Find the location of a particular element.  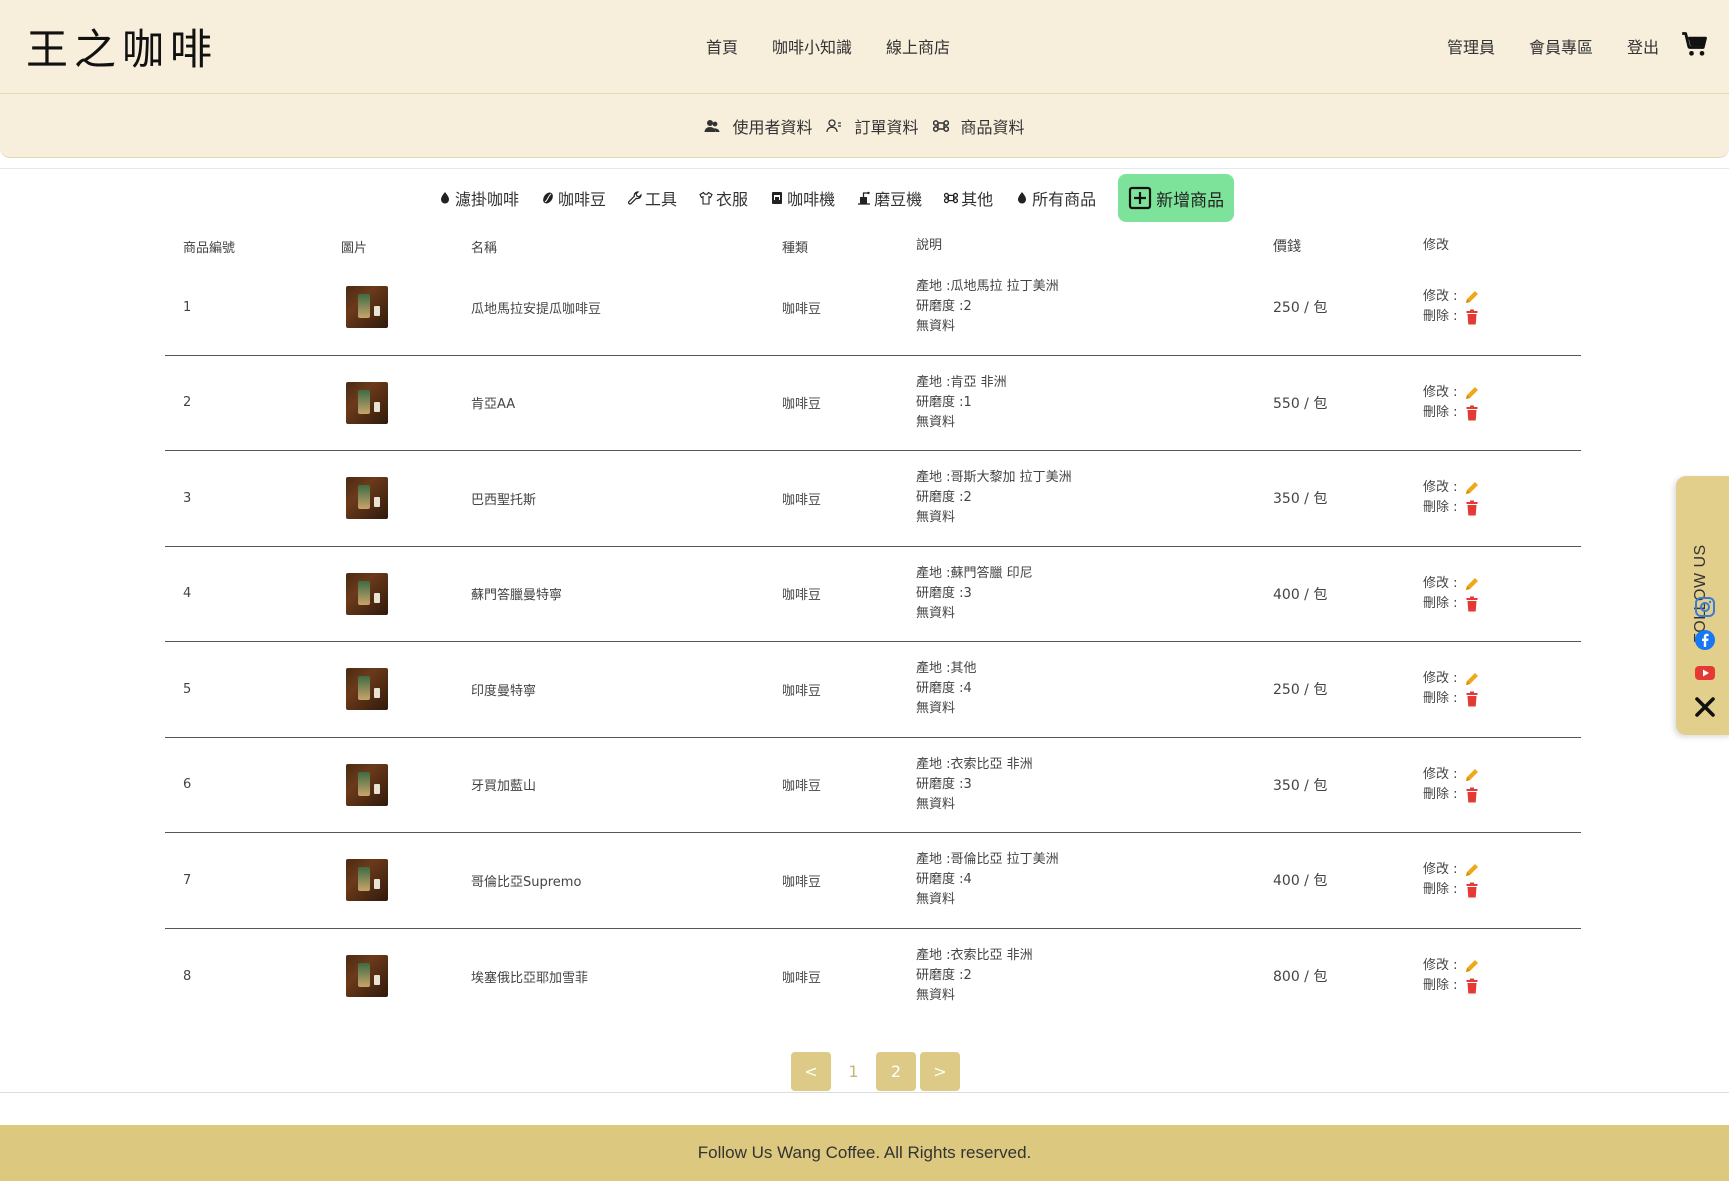

category-drip-coffee: 濾掛咖啡 is located at coordinates (478, 198).